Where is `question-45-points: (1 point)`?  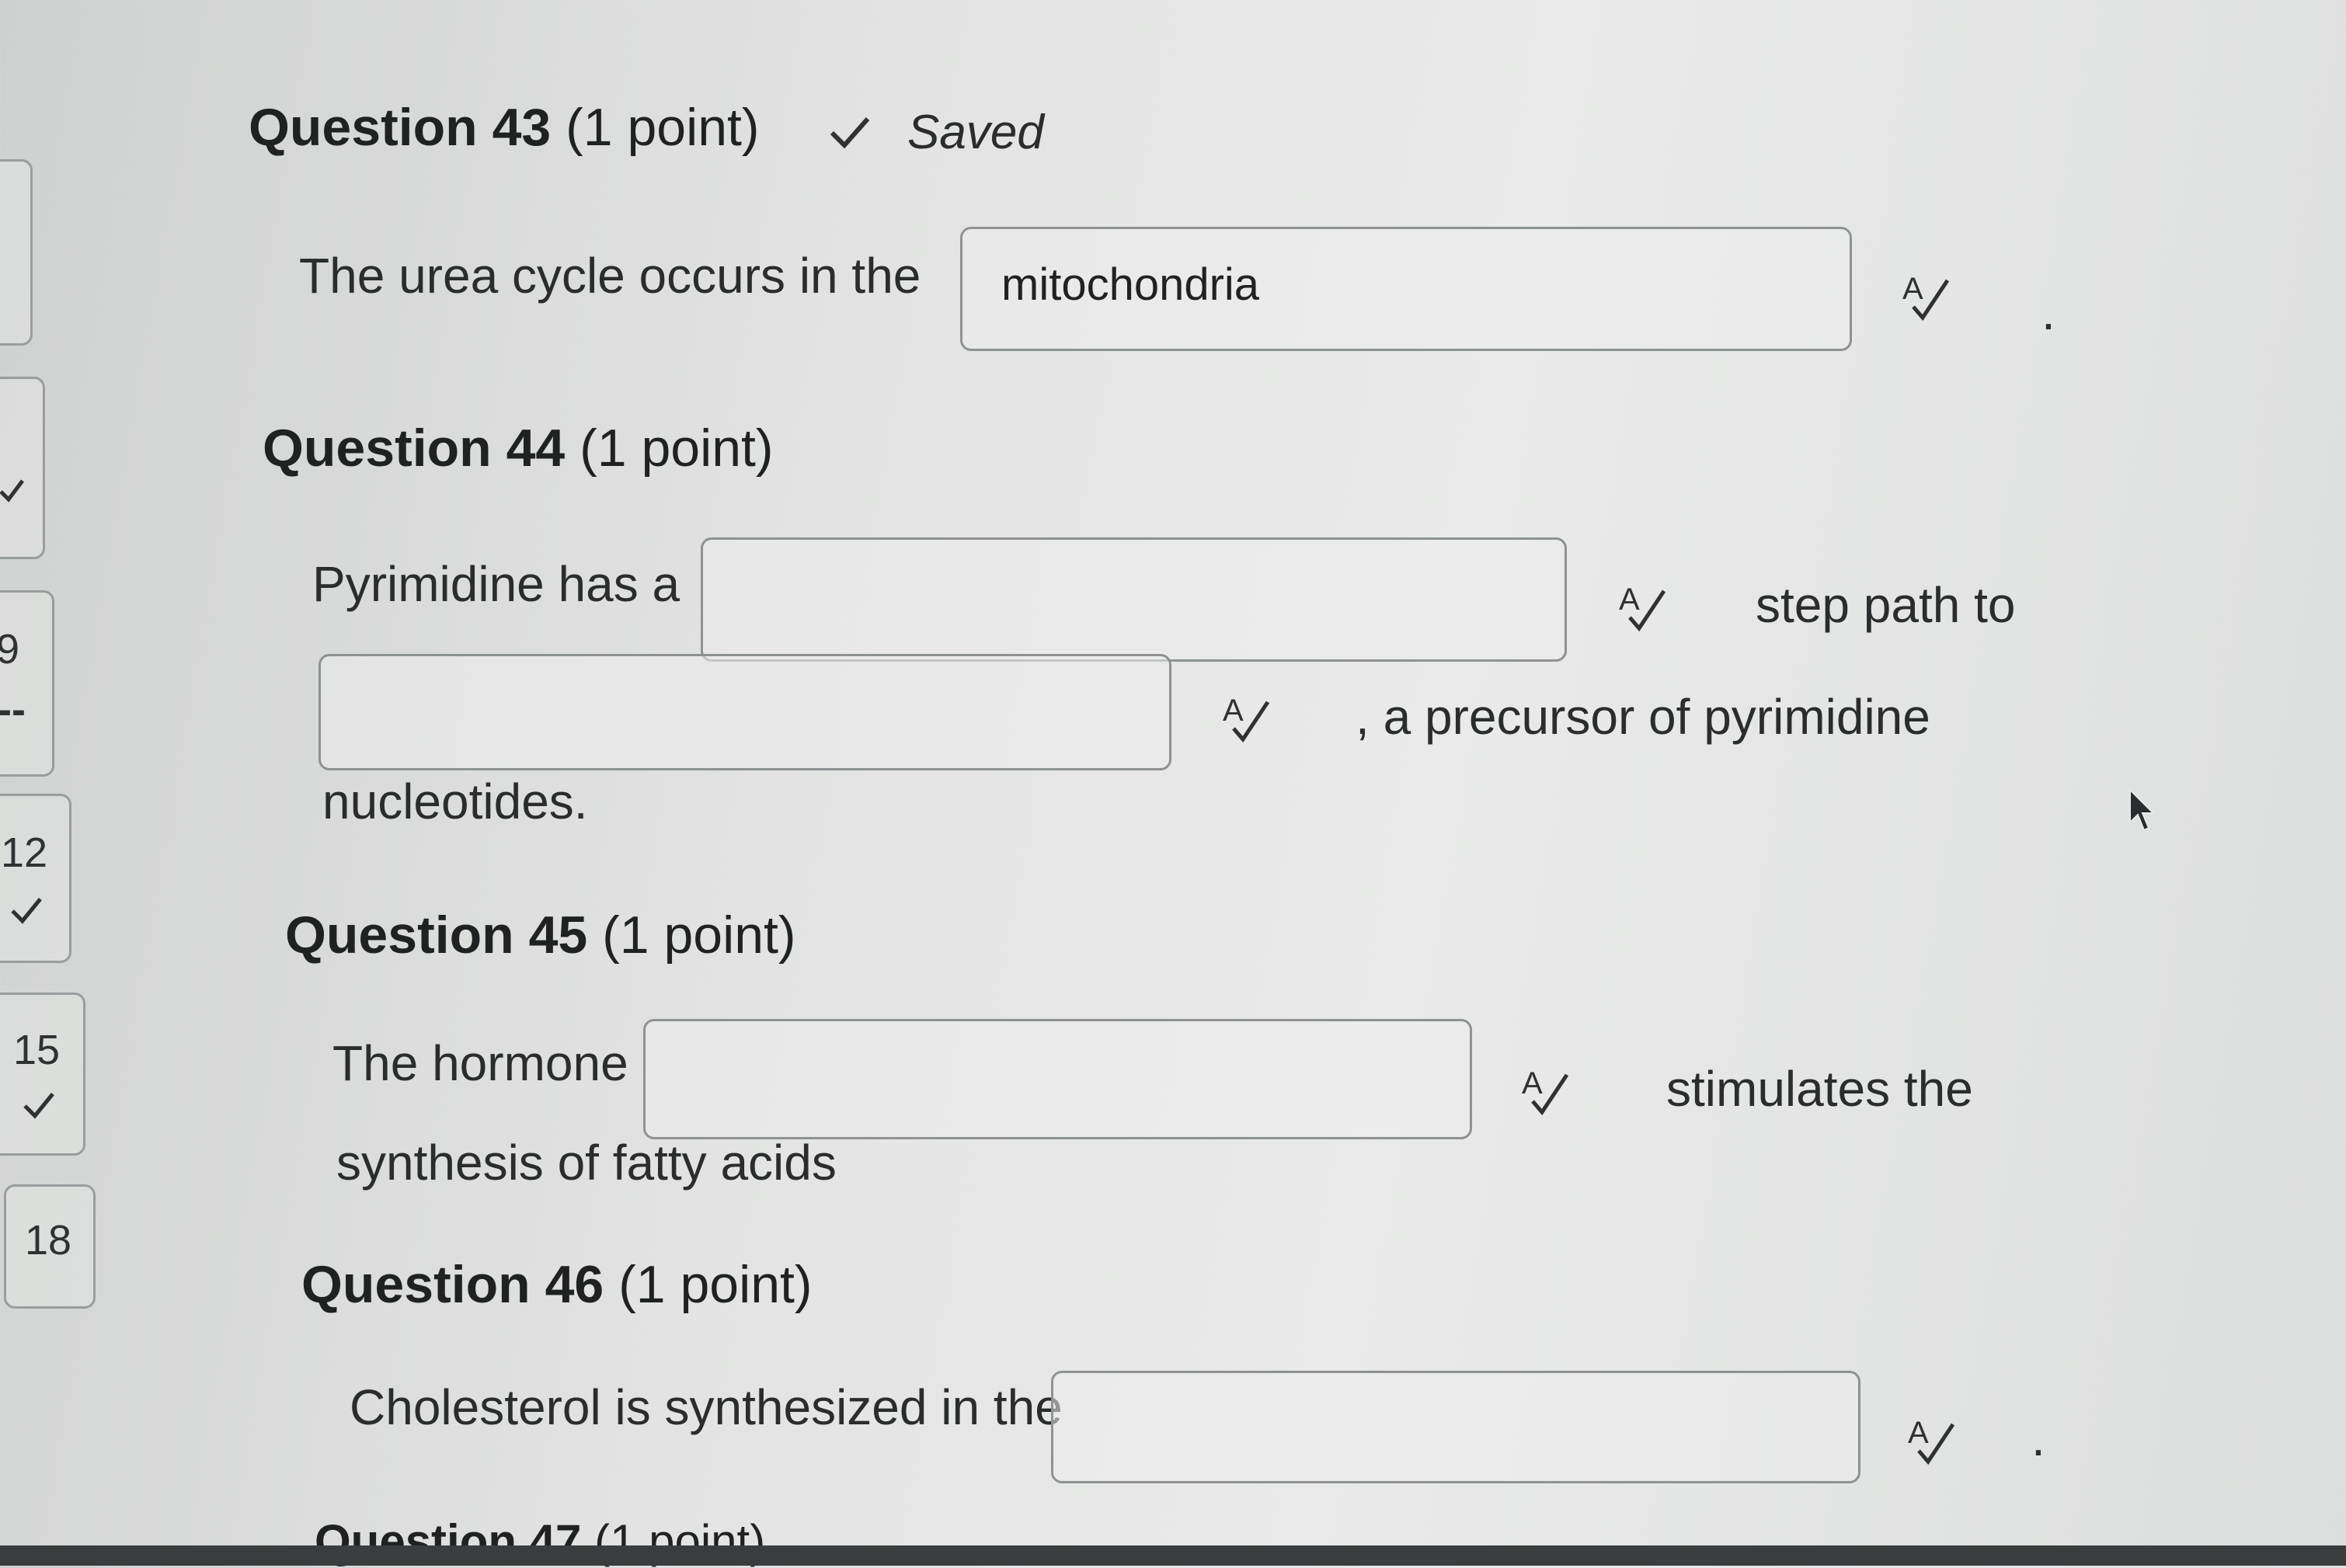 question-45-points: (1 point) is located at coordinates (699, 936).